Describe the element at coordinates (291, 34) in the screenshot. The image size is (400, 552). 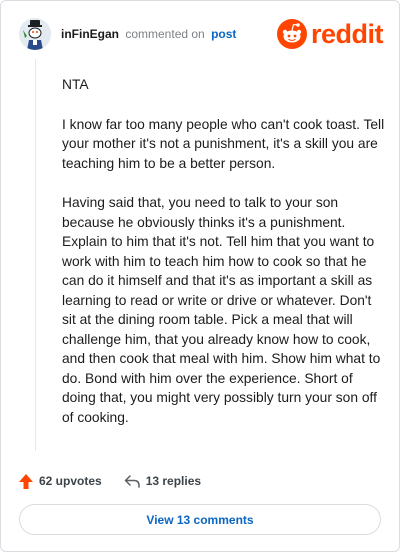
I see `reddit-logo-icon` at that location.